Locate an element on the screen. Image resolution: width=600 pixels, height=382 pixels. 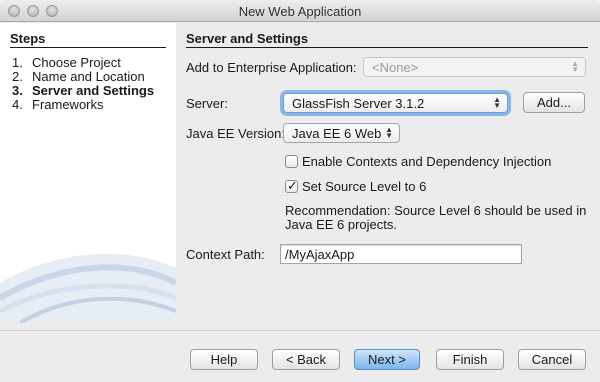
button-bar-divider is located at coordinates (300, 330).